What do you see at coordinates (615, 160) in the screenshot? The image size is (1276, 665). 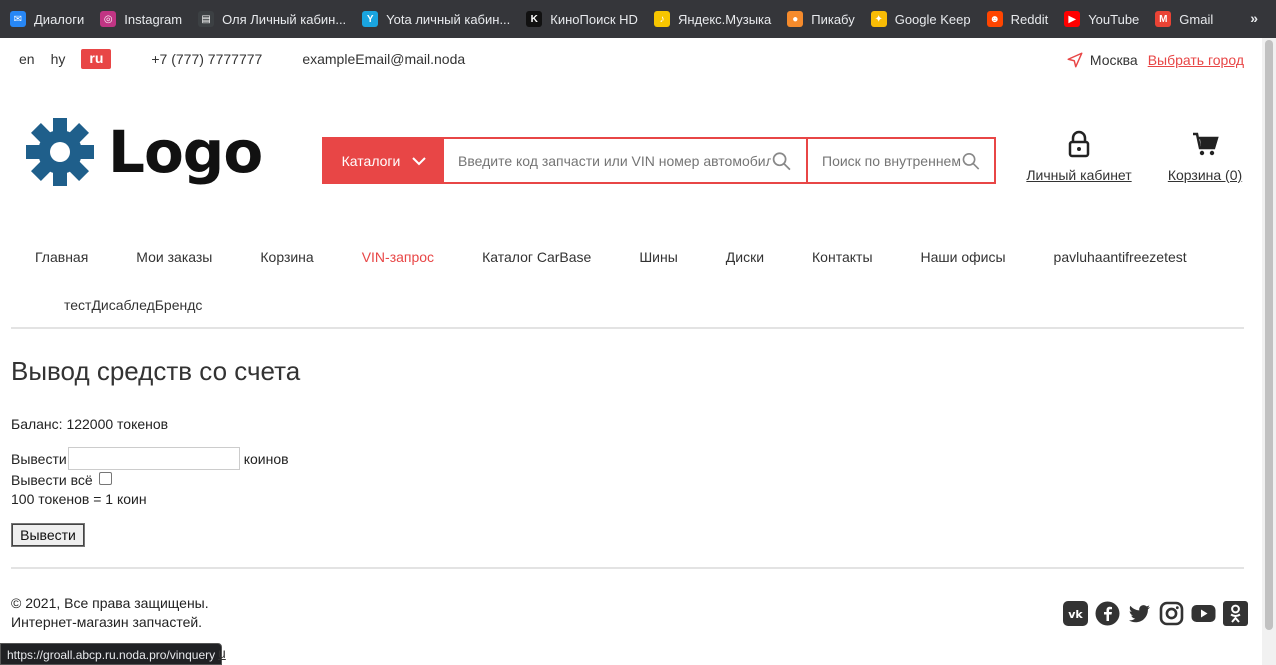 I see `part-search-input` at bounding box center [615, 160].